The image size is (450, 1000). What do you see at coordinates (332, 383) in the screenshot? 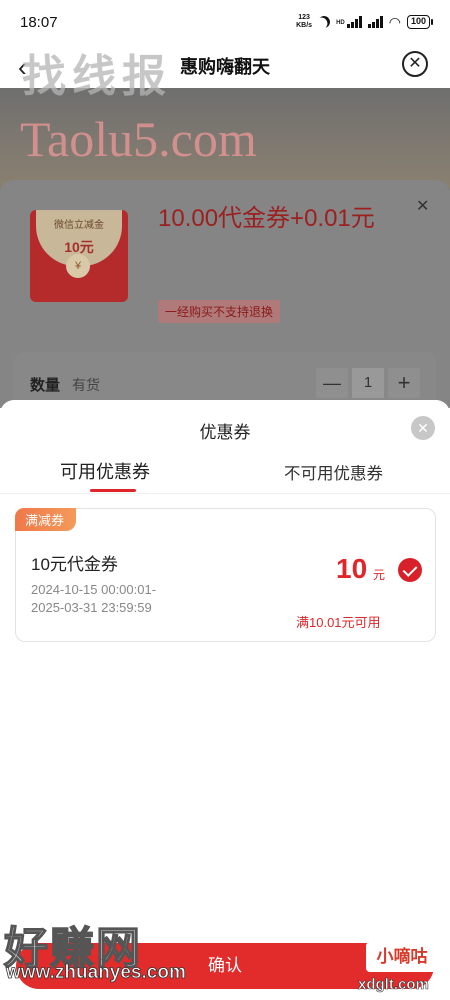
I see `quantity-minus-button: —` at bounding box center [332, 383].